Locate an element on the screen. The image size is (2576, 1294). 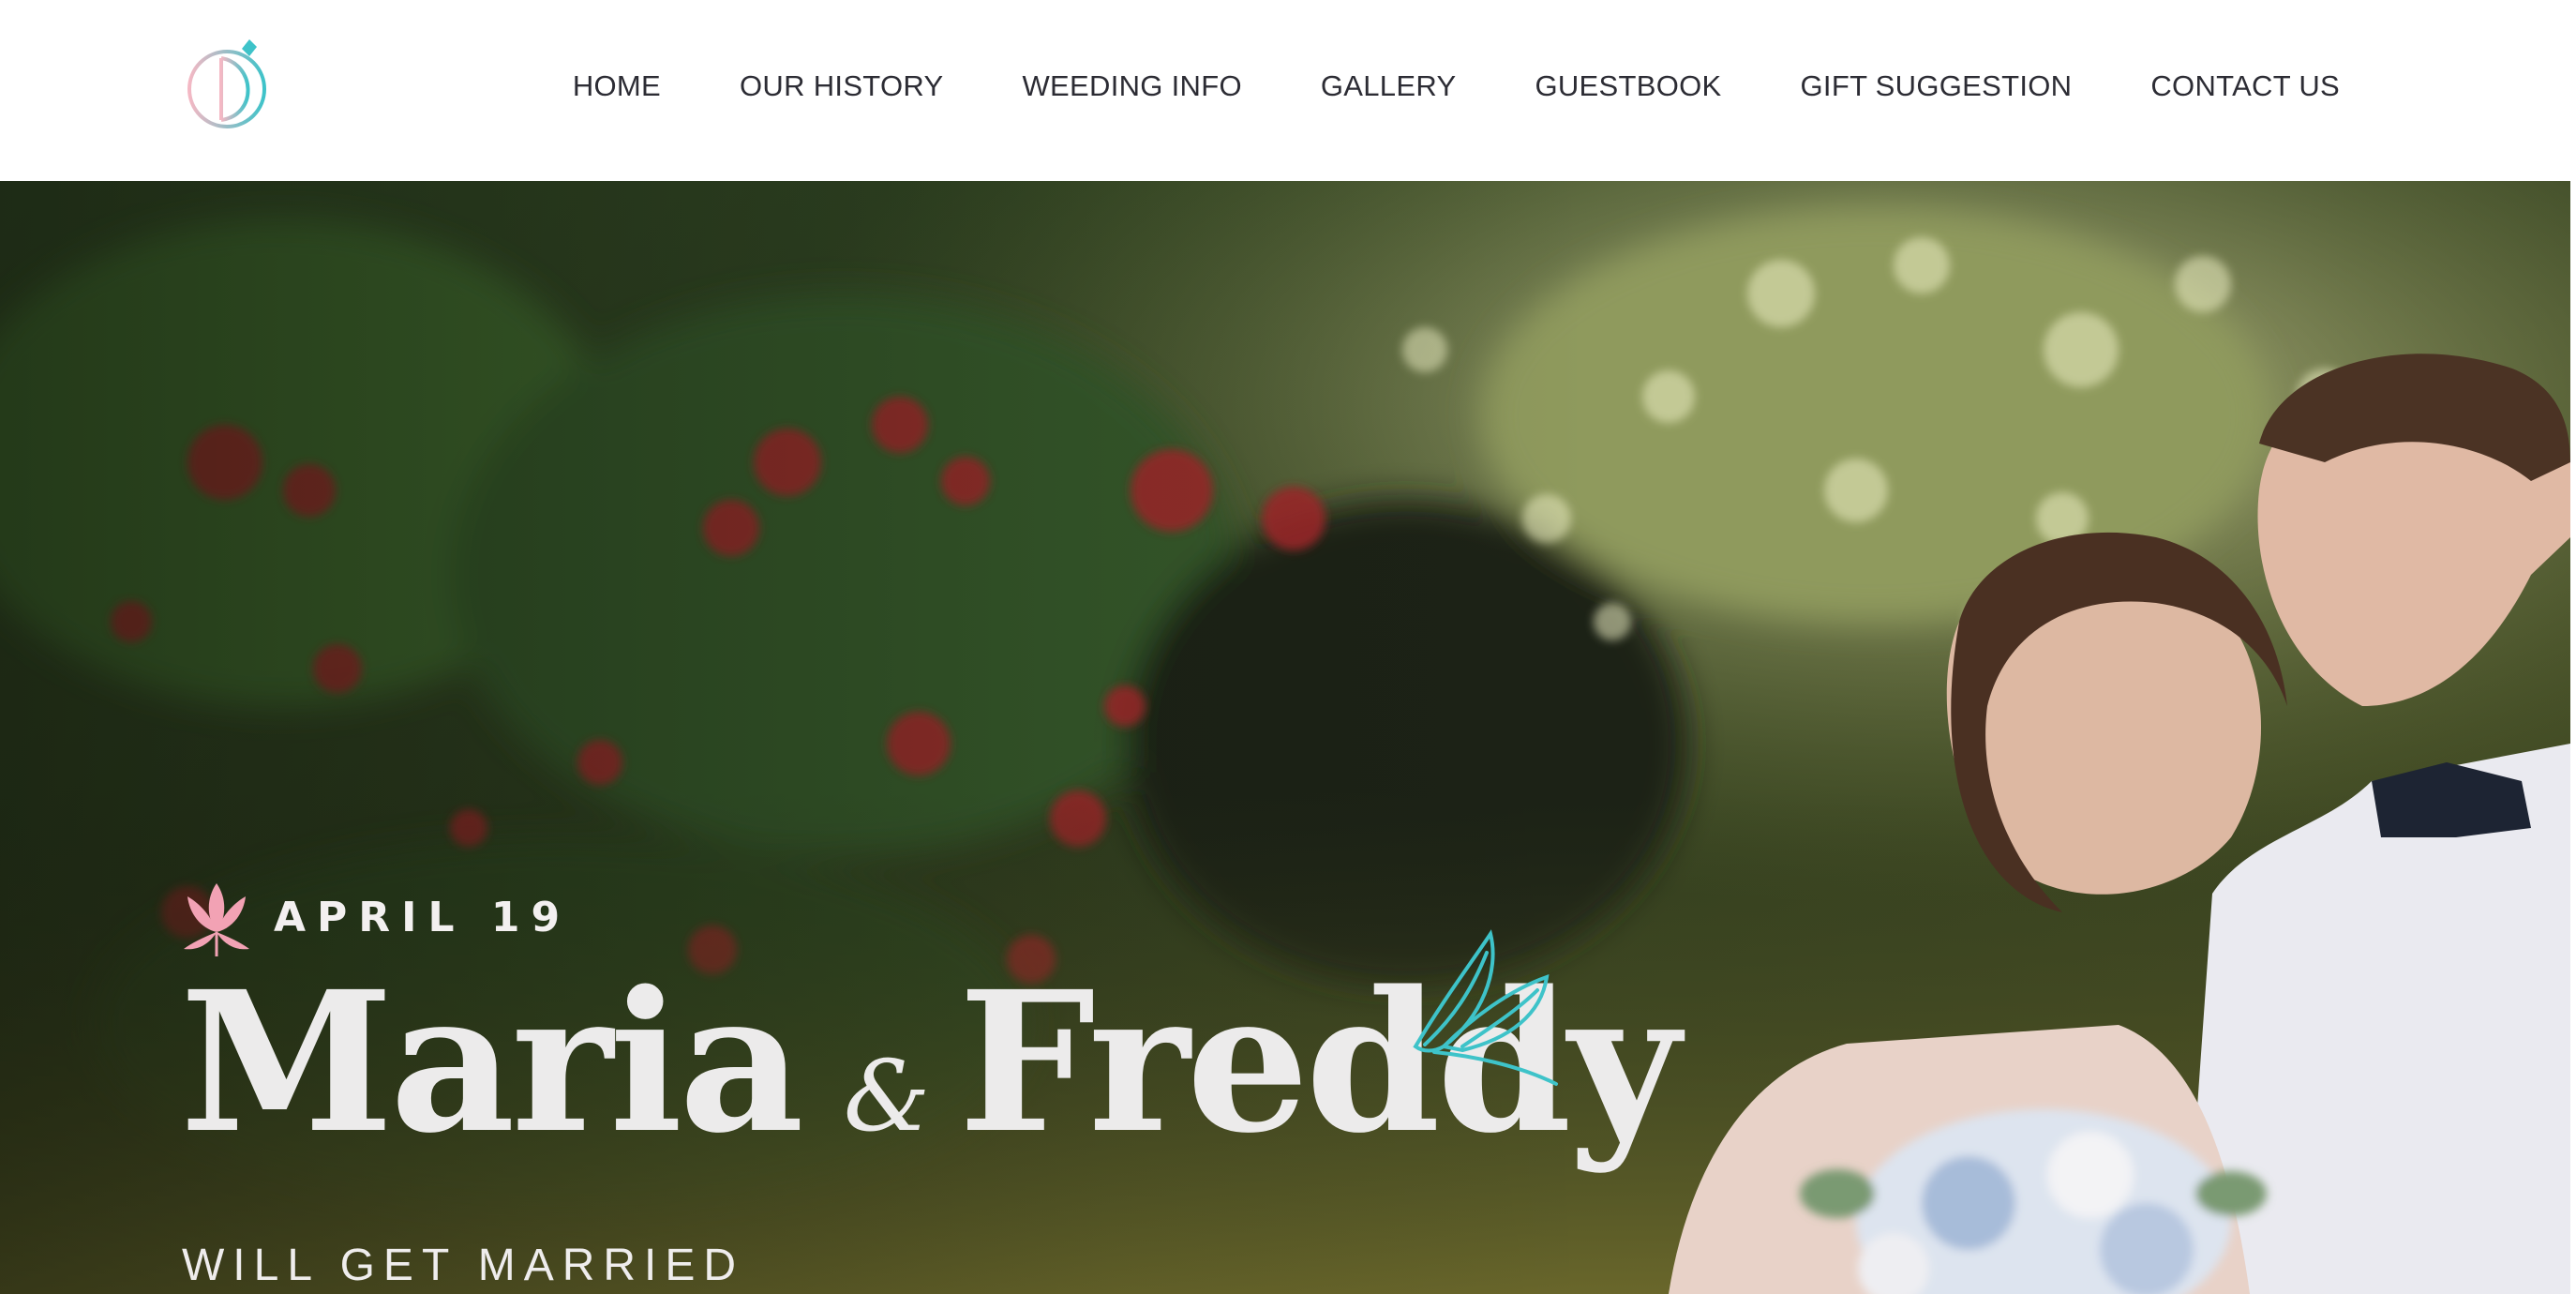
bride-name: Maria is located at coordinates (492, 1062).